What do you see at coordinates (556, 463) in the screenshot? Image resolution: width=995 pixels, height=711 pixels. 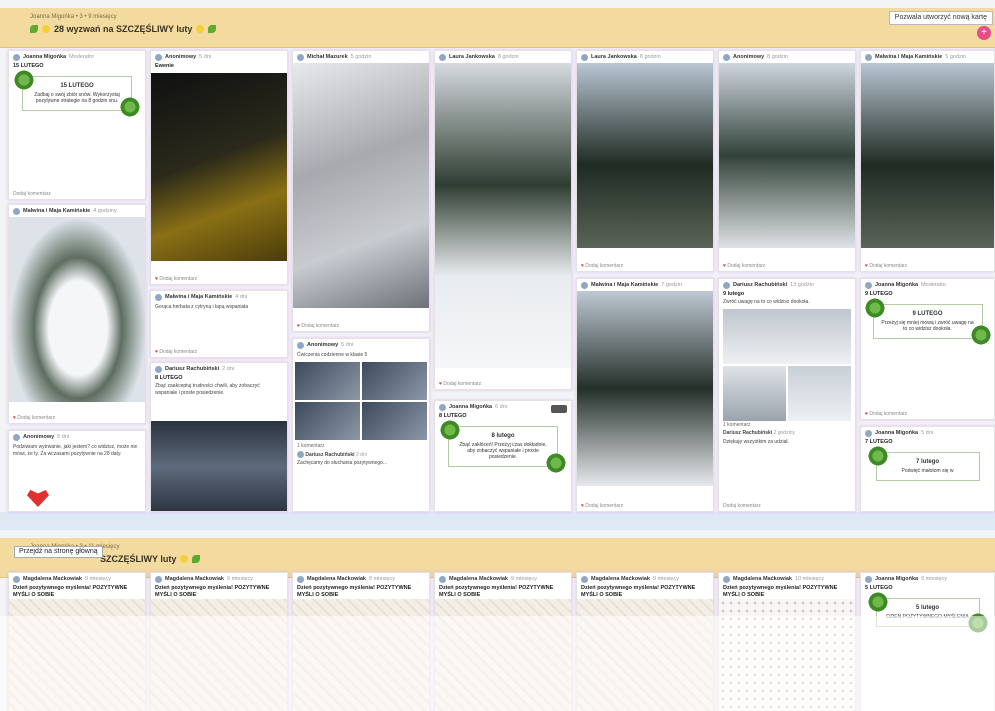 I see `holly-icon` at bounding box center [556, 463].